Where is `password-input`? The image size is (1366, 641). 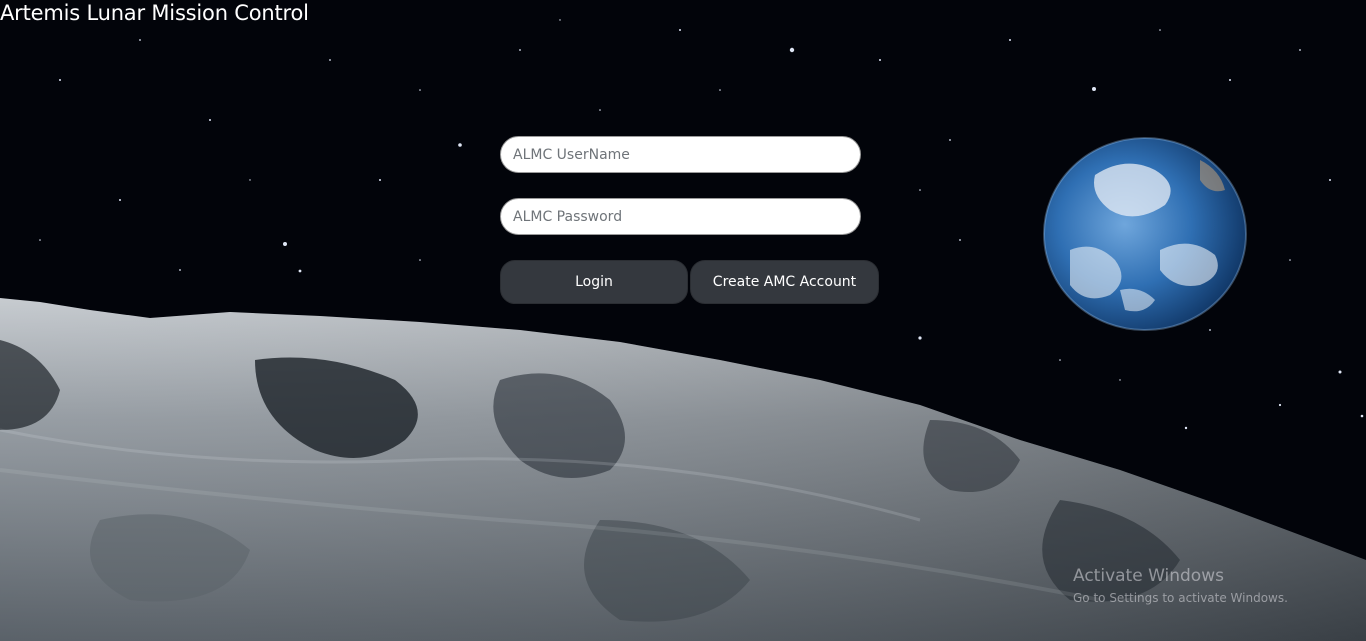
password-input is located at coordinates (680, 216).